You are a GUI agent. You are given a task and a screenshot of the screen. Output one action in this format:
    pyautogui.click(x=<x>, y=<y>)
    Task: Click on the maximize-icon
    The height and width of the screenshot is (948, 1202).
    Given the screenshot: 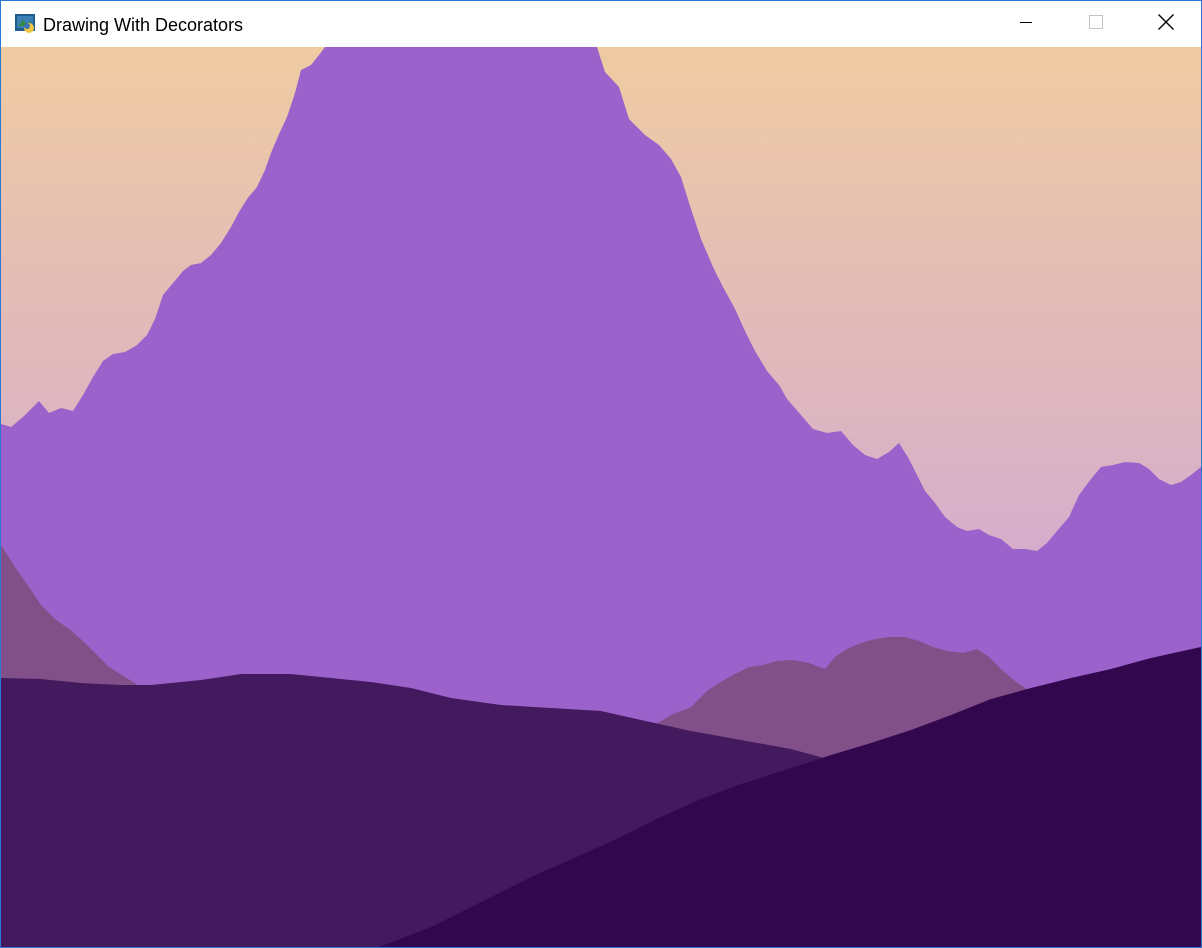 What is the action you would take?
    pyautogui.click(x=1096, y=24)
    